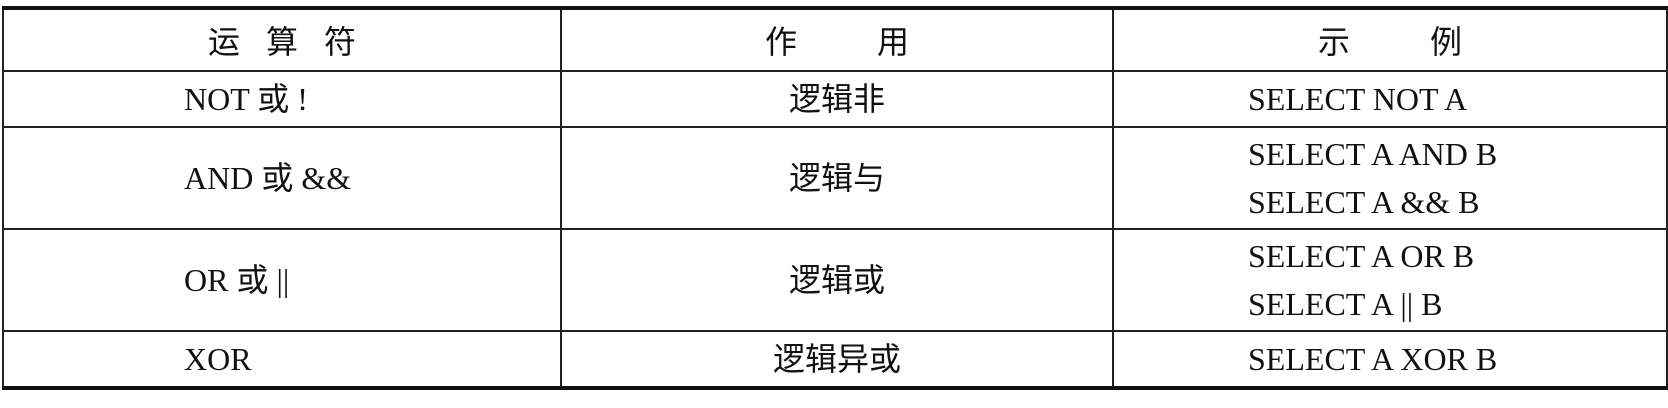 This screenshot has height=408, width=1668. What do you see at coordinates (268, 178) in the screenshot?
I see `operator-text: AND 或 &&` at bounding box center [268, 178].